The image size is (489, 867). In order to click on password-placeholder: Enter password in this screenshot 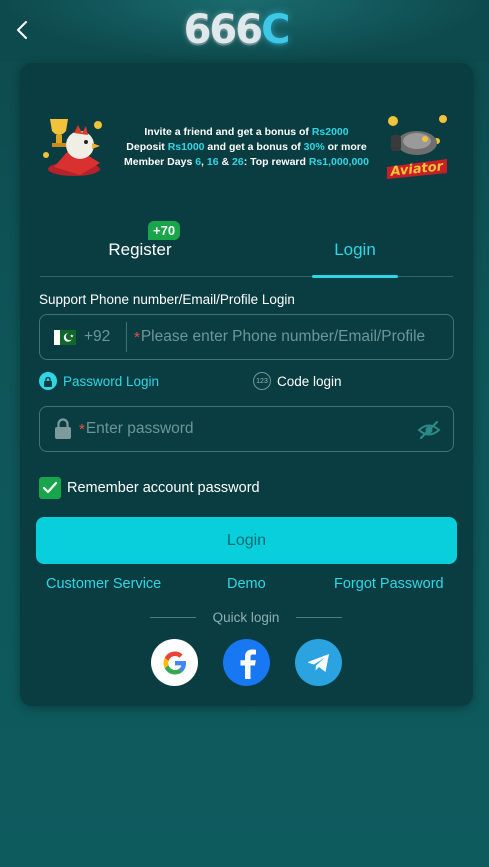, I will do `click(139, 428)`.